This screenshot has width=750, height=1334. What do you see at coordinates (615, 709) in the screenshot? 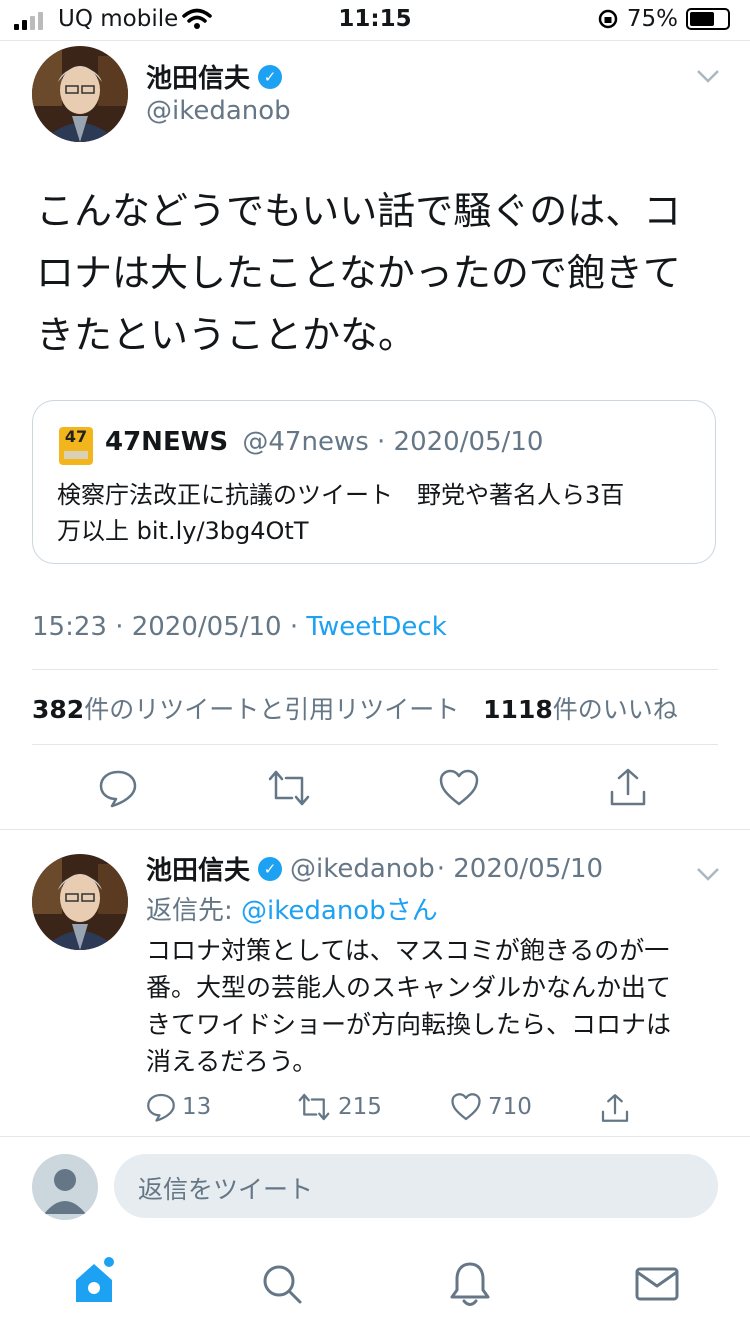
I see `like-label: 件のいいね` at bounding box center [615, 709].